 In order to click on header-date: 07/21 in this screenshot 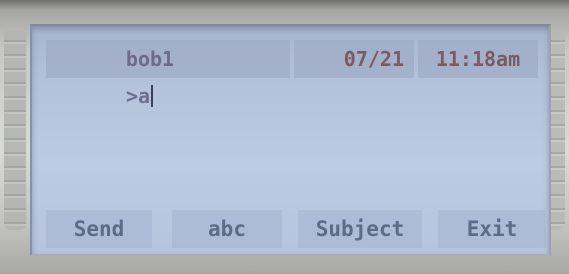, I will do `click(354, 59)`.